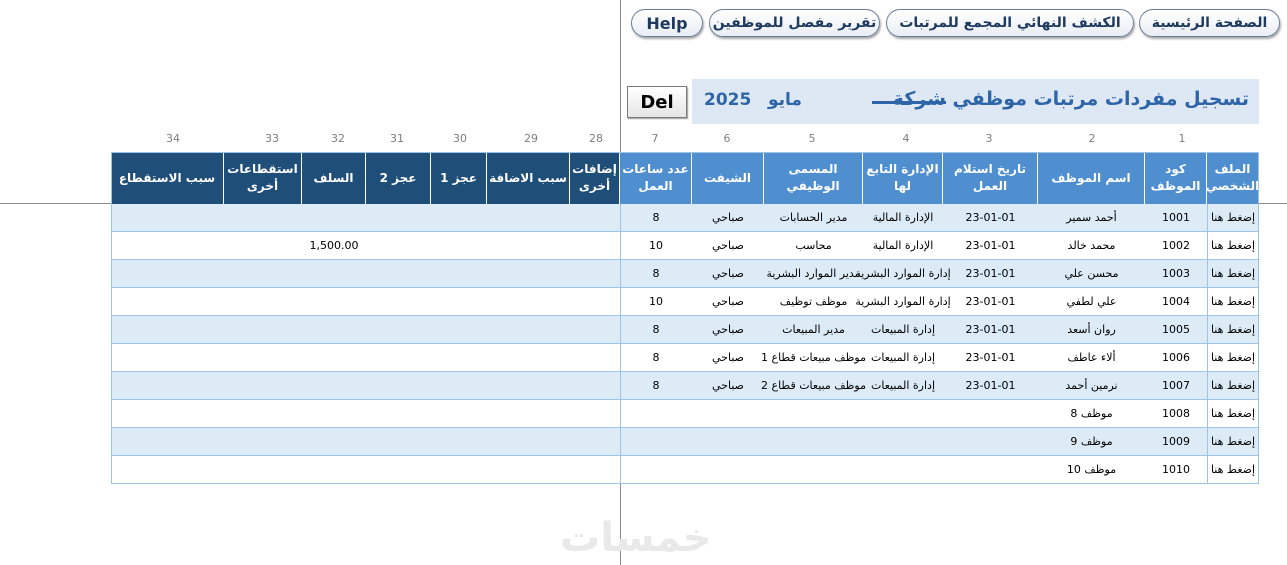 This screenshot has width=1287, height=565. I want to click on cell-job-title: موظف مبيعات قطاع 1, so click(813, 357).